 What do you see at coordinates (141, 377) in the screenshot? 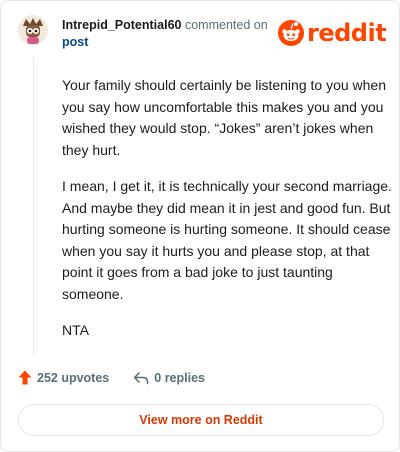
I see `reply-arrow-icon` at bounding box center [141, 377].